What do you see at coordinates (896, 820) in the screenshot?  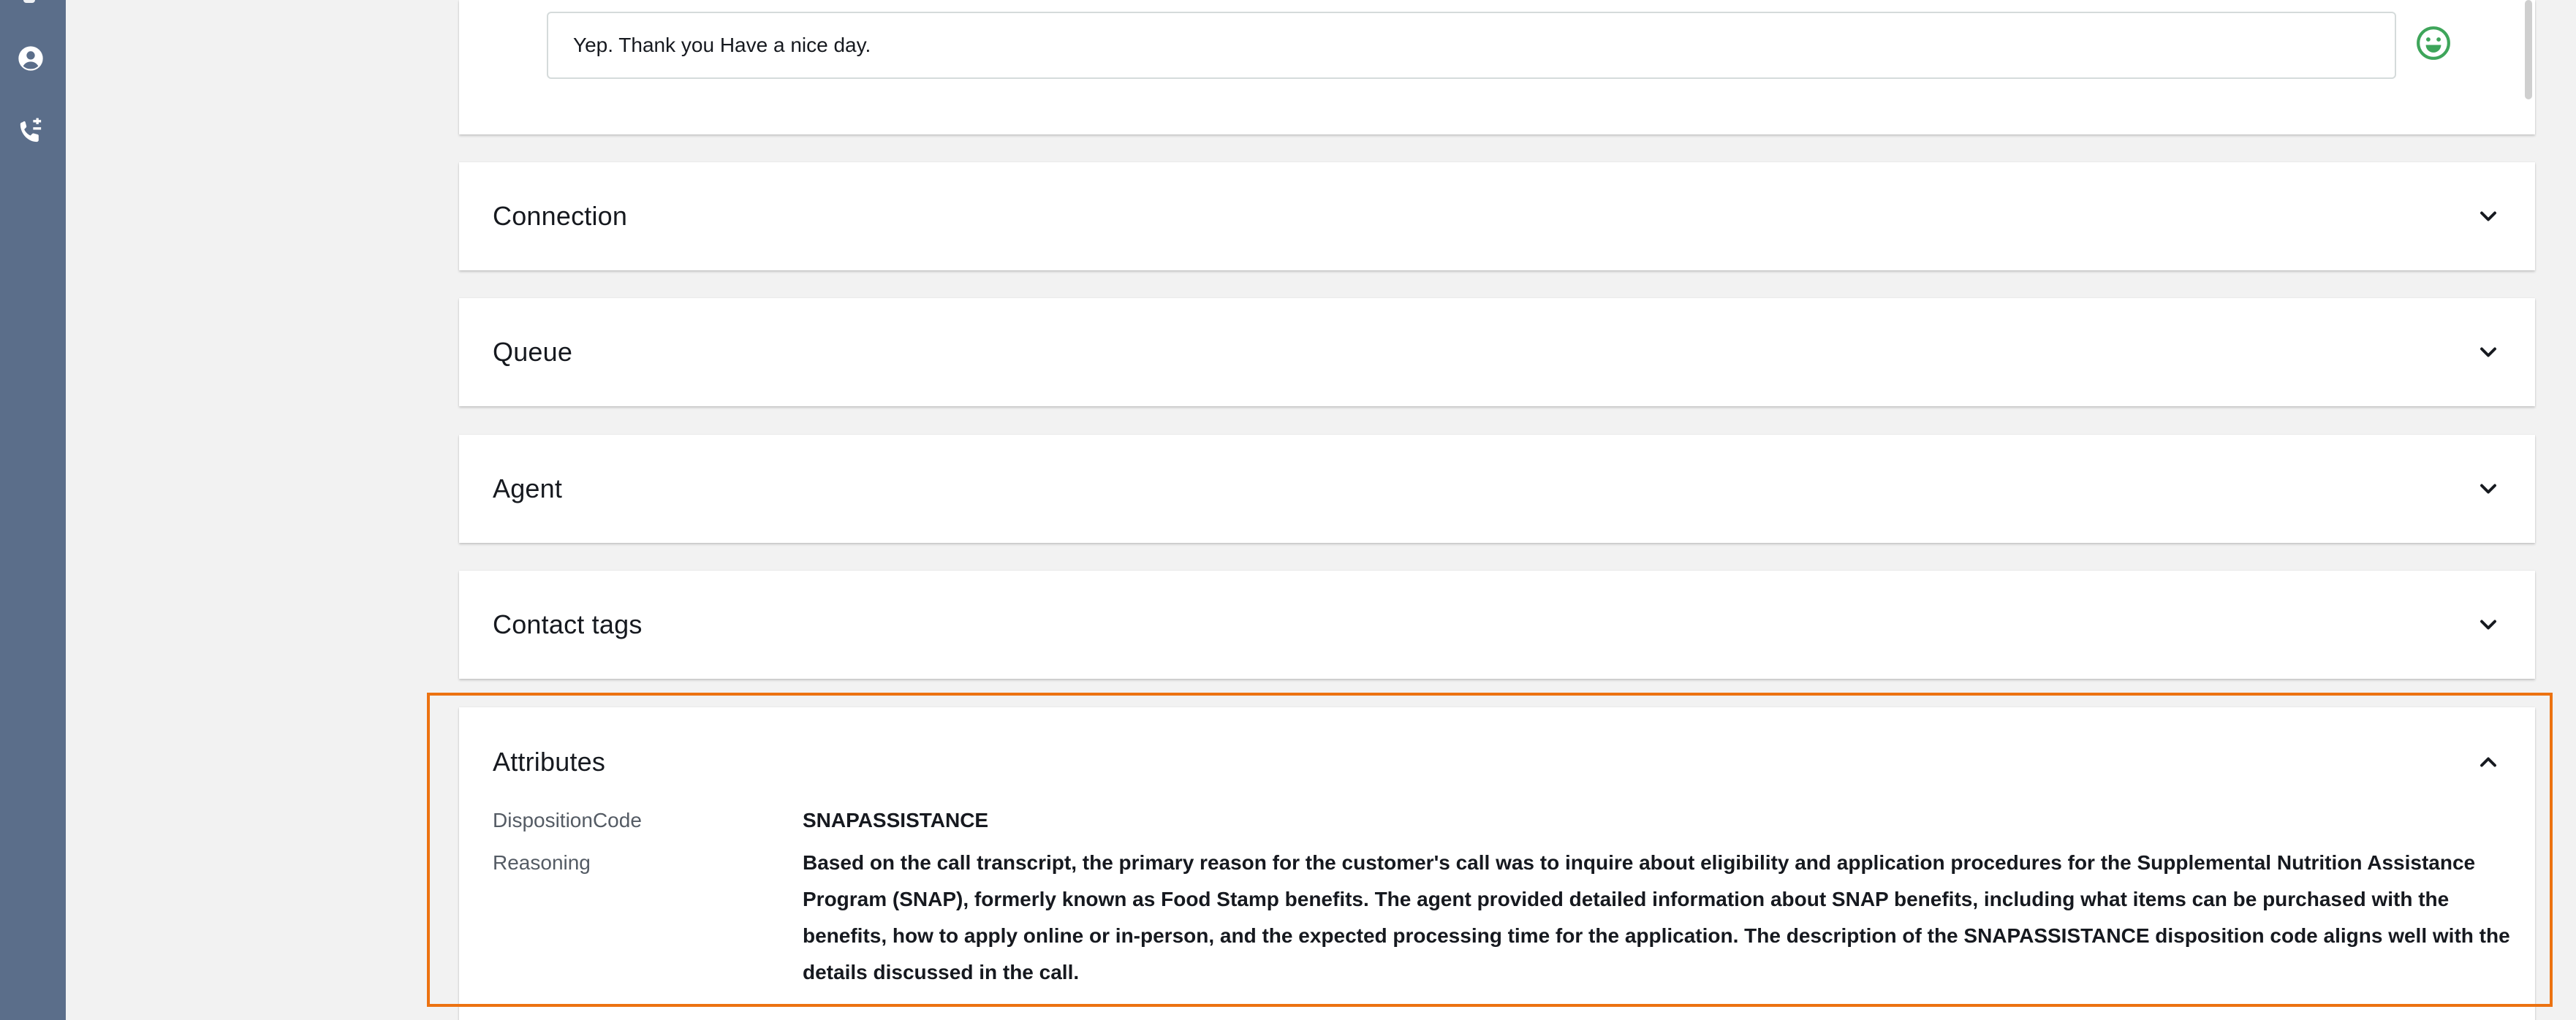 I see `attribute-value: SNAPASSISTANCE` at bounding box center [896, 820].